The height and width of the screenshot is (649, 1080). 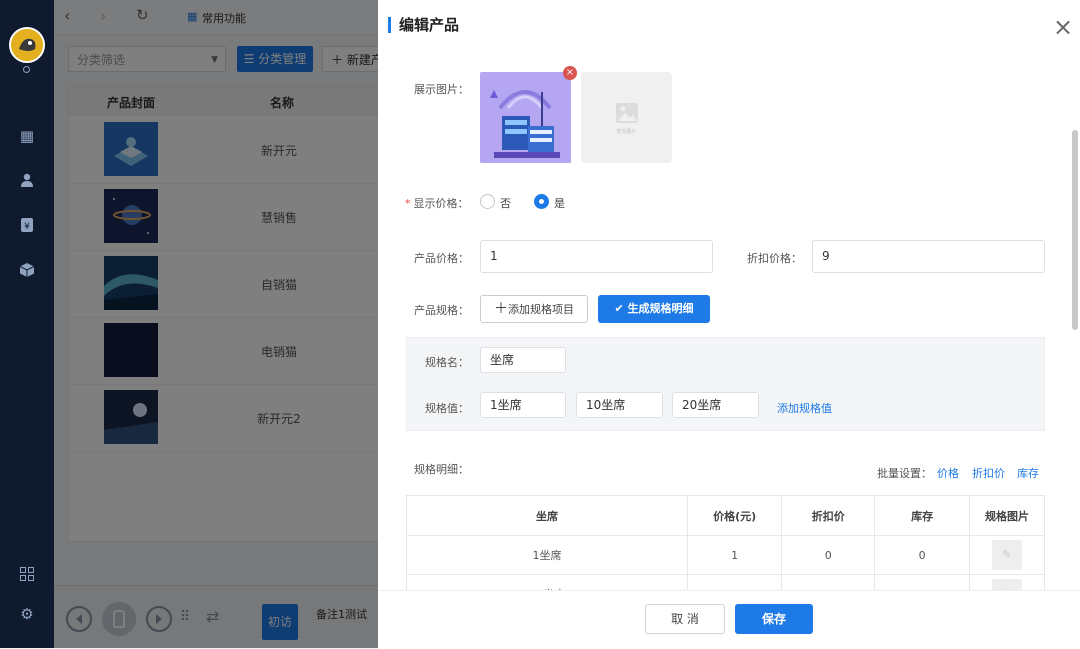 What do you see at coordinates (541, 201) in the screenshot?
I see `show-price-yes-radio` at bounding box center [541, 201].